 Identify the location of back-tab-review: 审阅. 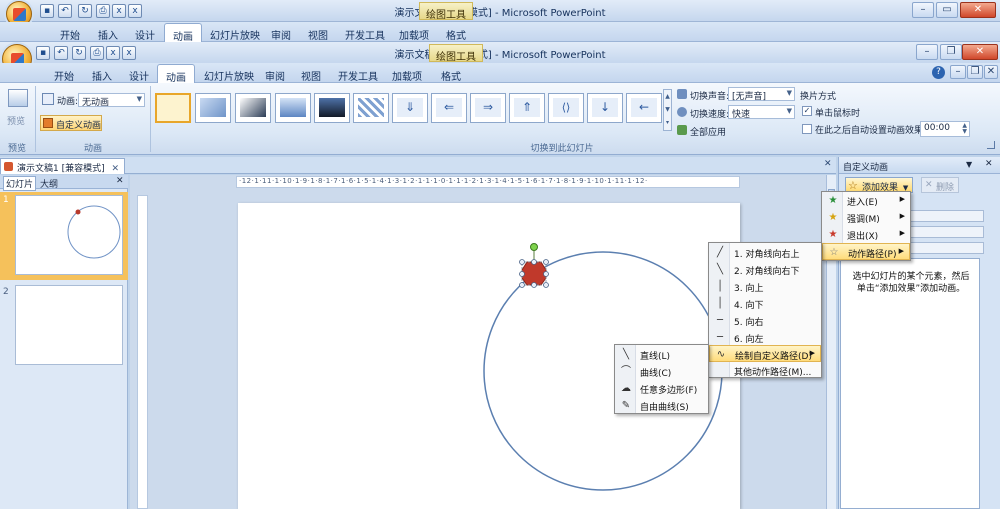
(281, 32).